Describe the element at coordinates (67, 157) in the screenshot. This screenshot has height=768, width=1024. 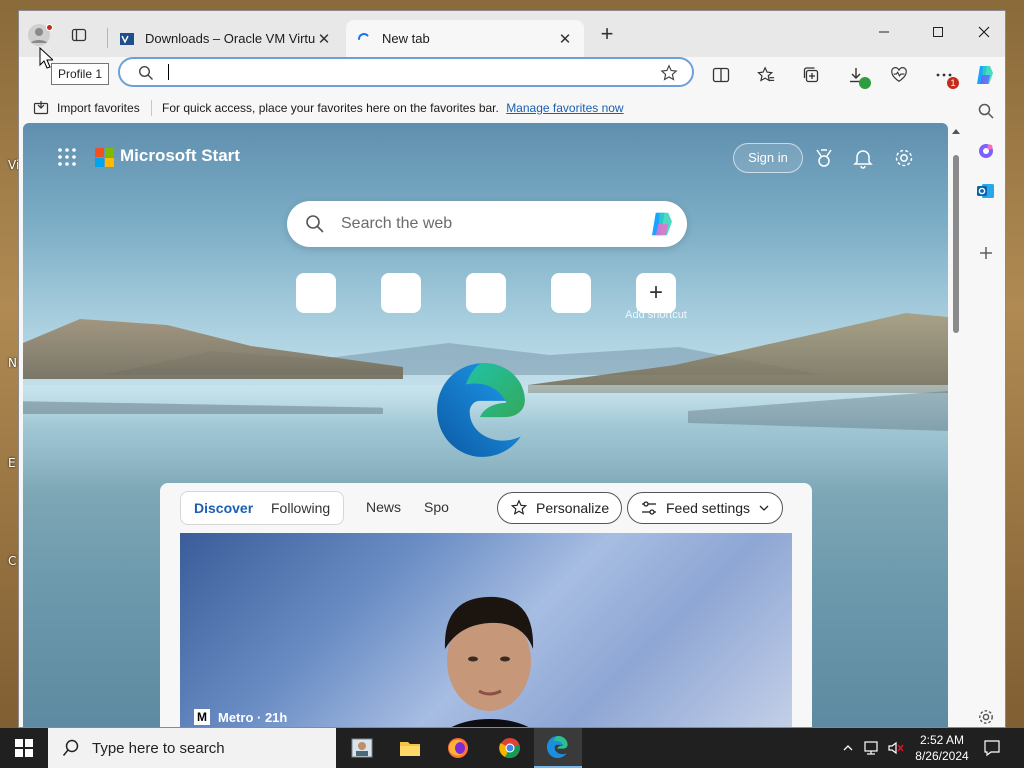
I see `app-launcher-icon` at that location.